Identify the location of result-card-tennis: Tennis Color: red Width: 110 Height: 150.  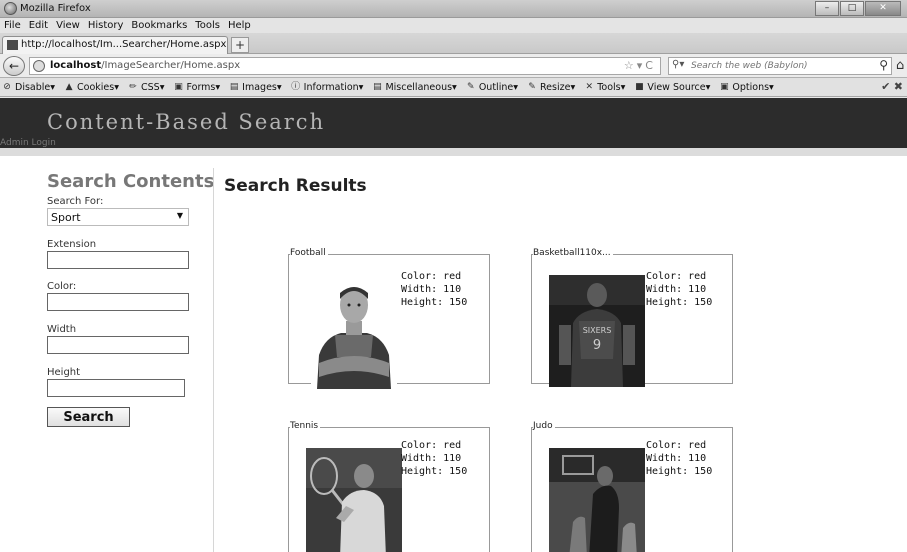
(389, 486).